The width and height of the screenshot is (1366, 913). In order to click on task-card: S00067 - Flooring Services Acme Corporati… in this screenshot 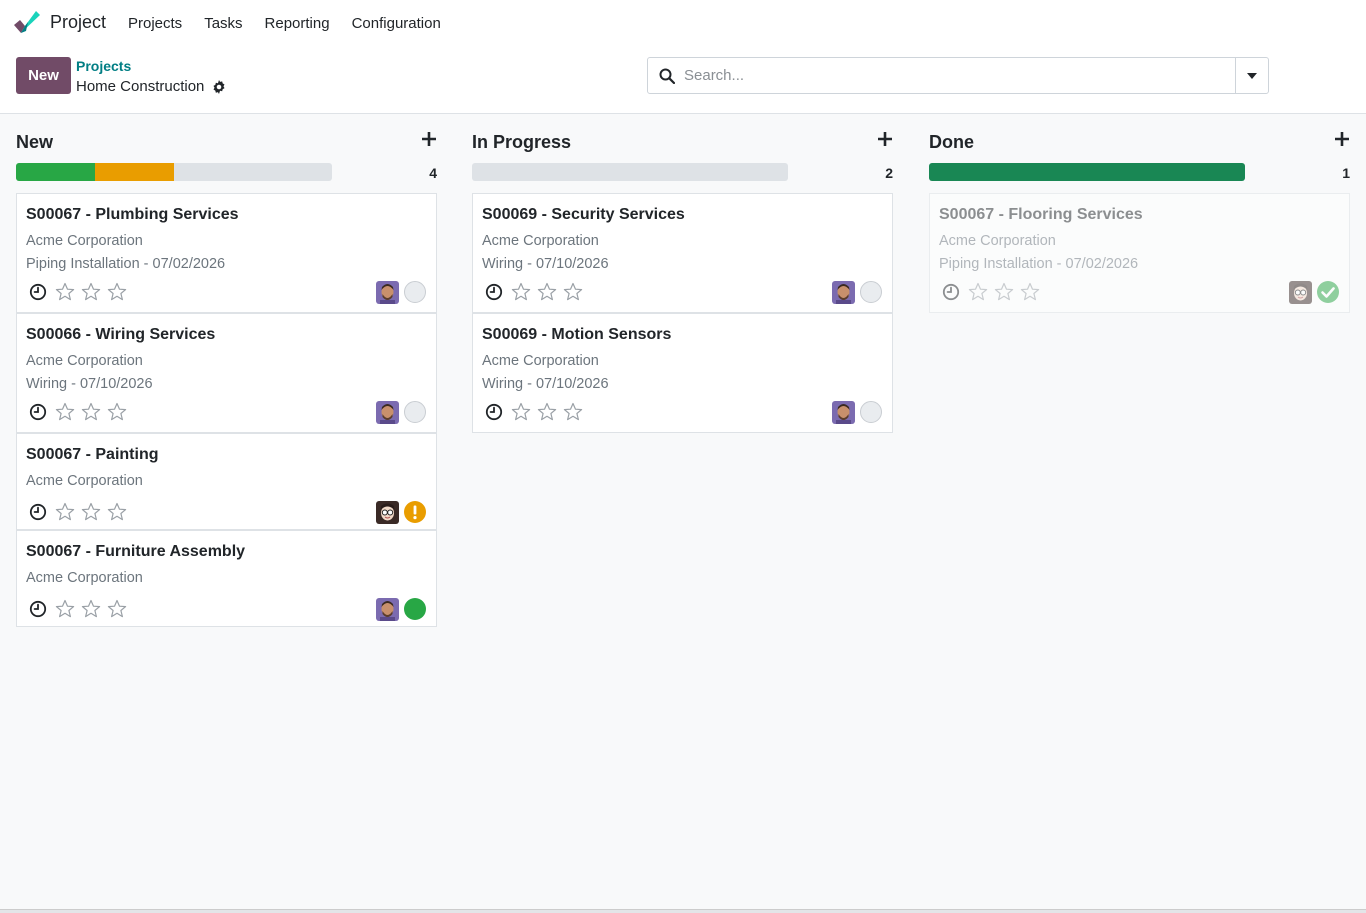, I will do `click(1139, 253)`.